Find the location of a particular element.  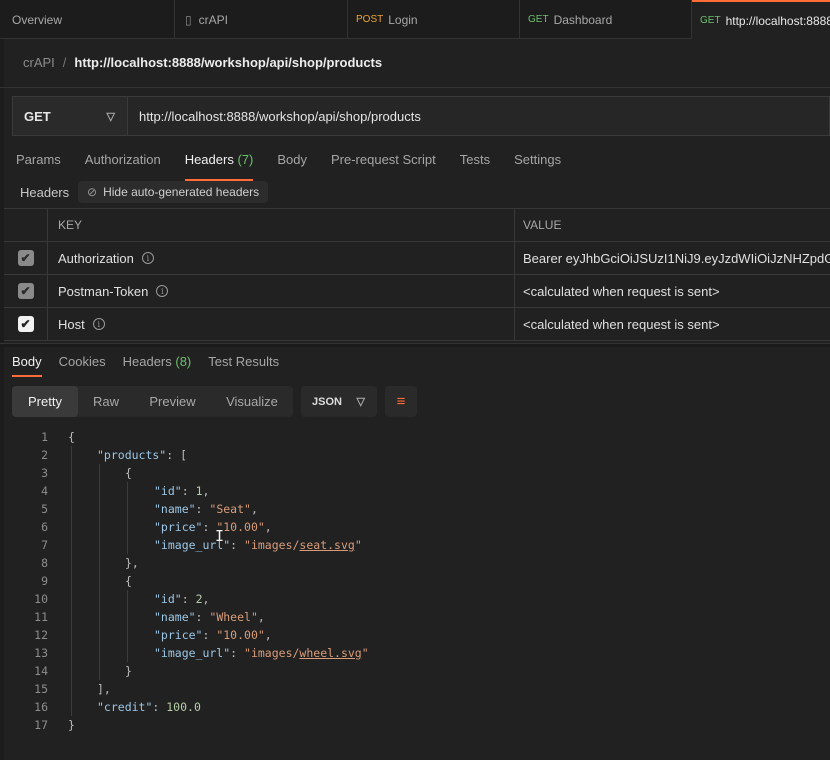

tab-tests: Tests is located at coordinates (475, 159).